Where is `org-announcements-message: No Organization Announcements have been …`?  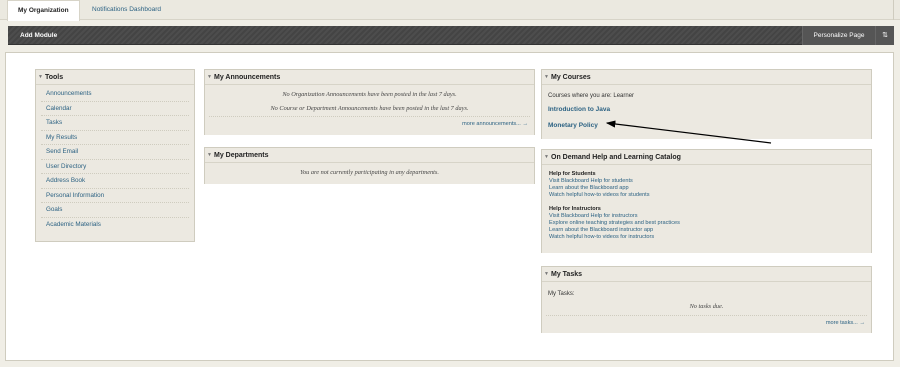
org-announcements-message: No Organization Announcements have been … is located at coordinates (369, 94).